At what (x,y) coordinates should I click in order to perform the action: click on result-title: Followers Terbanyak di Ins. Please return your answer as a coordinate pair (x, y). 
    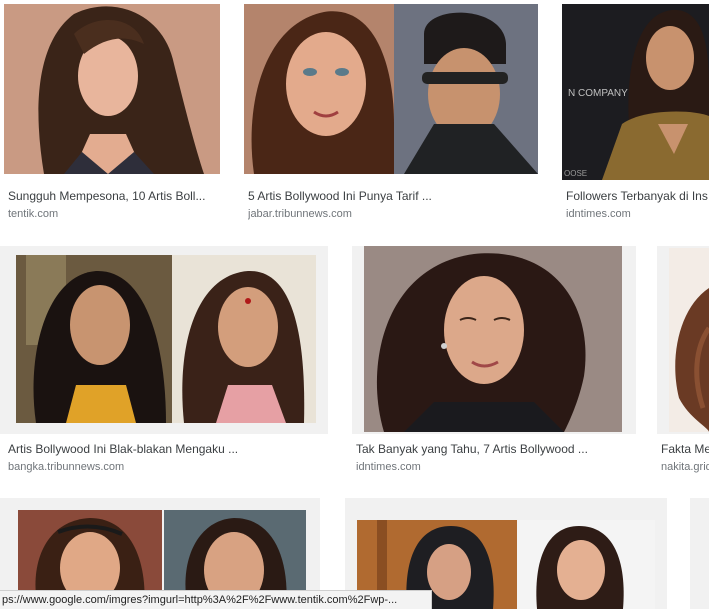
    Looking at the image, I should click on (637, 196).